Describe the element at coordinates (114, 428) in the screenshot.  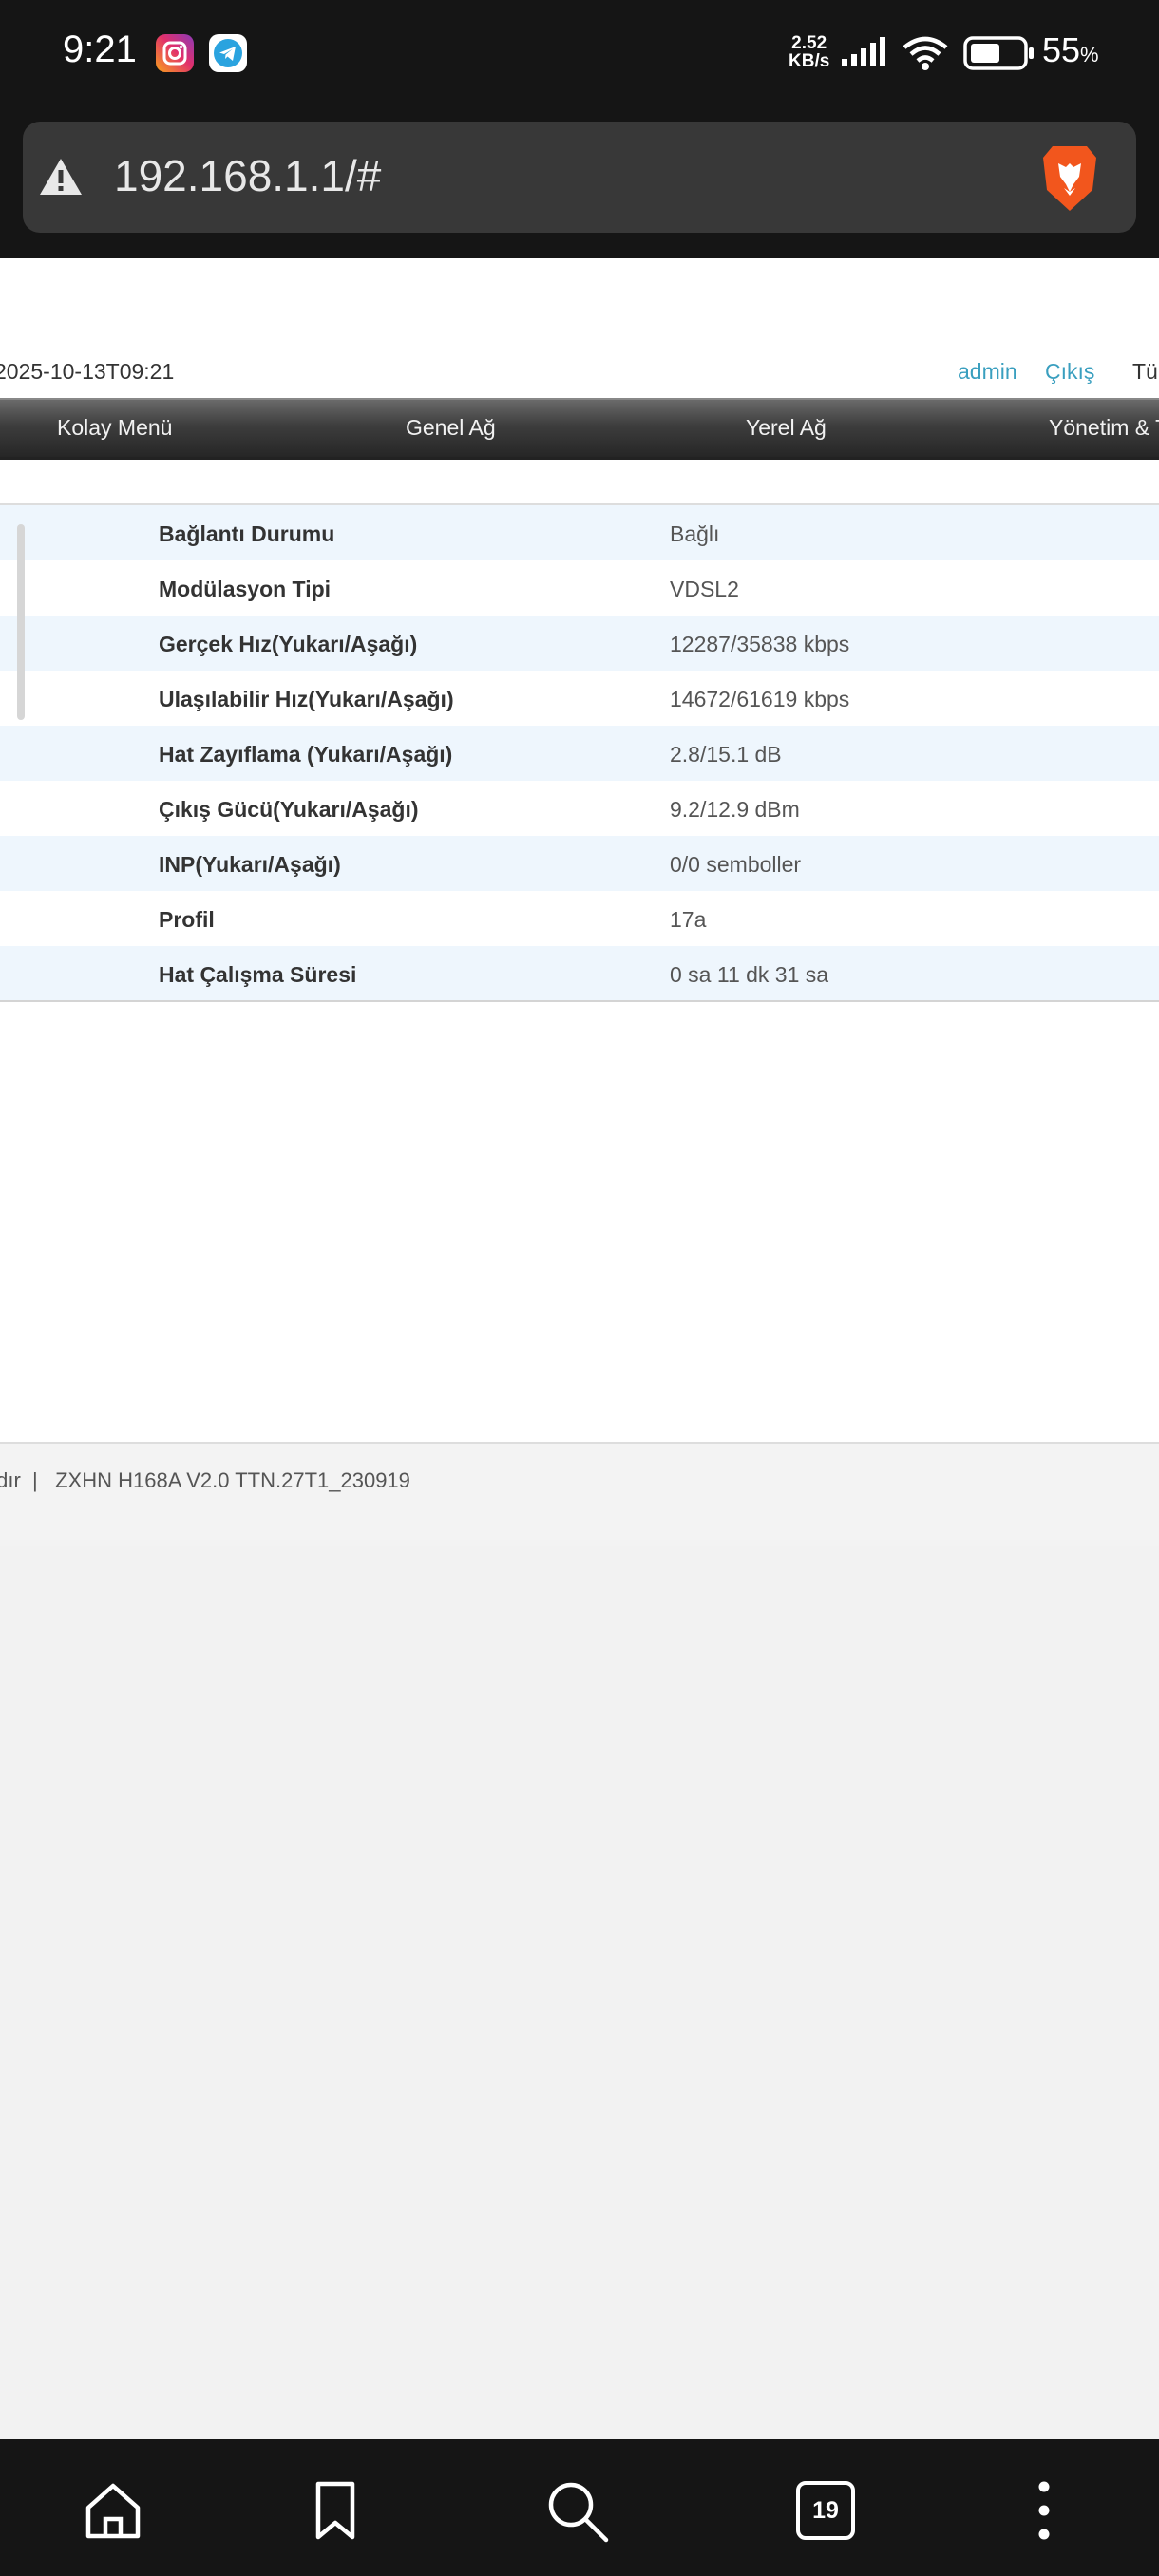
I see `nav-kolay-menu: Kolay Menü` at that location.